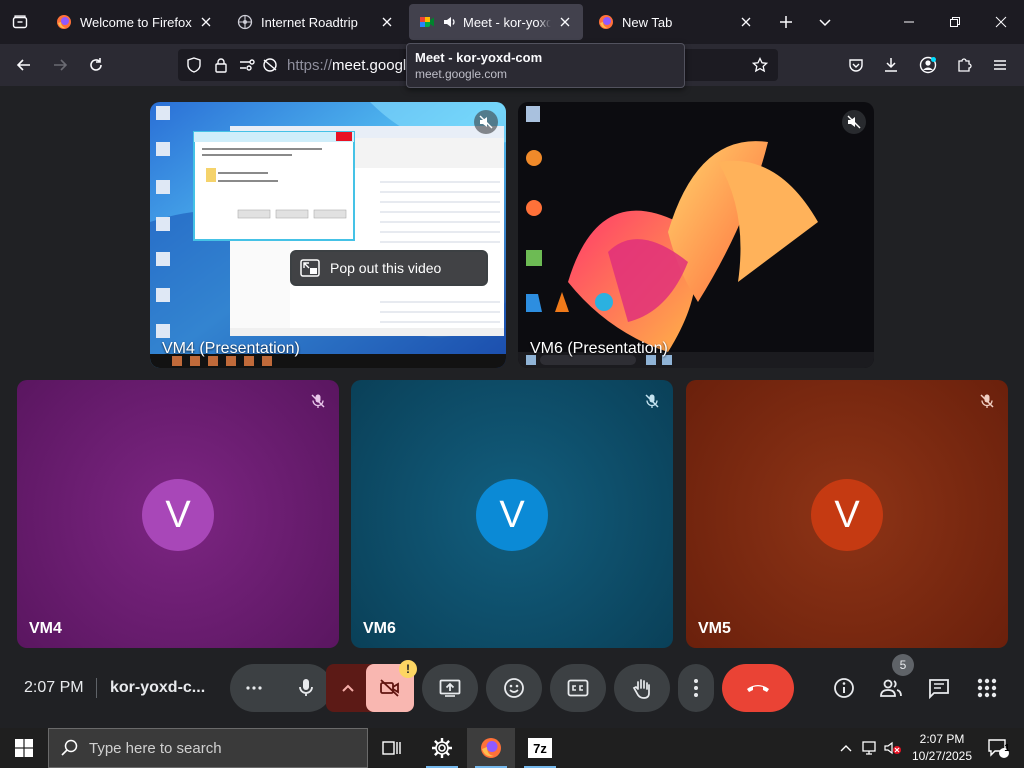 This screenshot has width=1024, height=768. Describe the element at coordinates (844, 688) in the screenshot. I see `meeting-details-button` at that location.